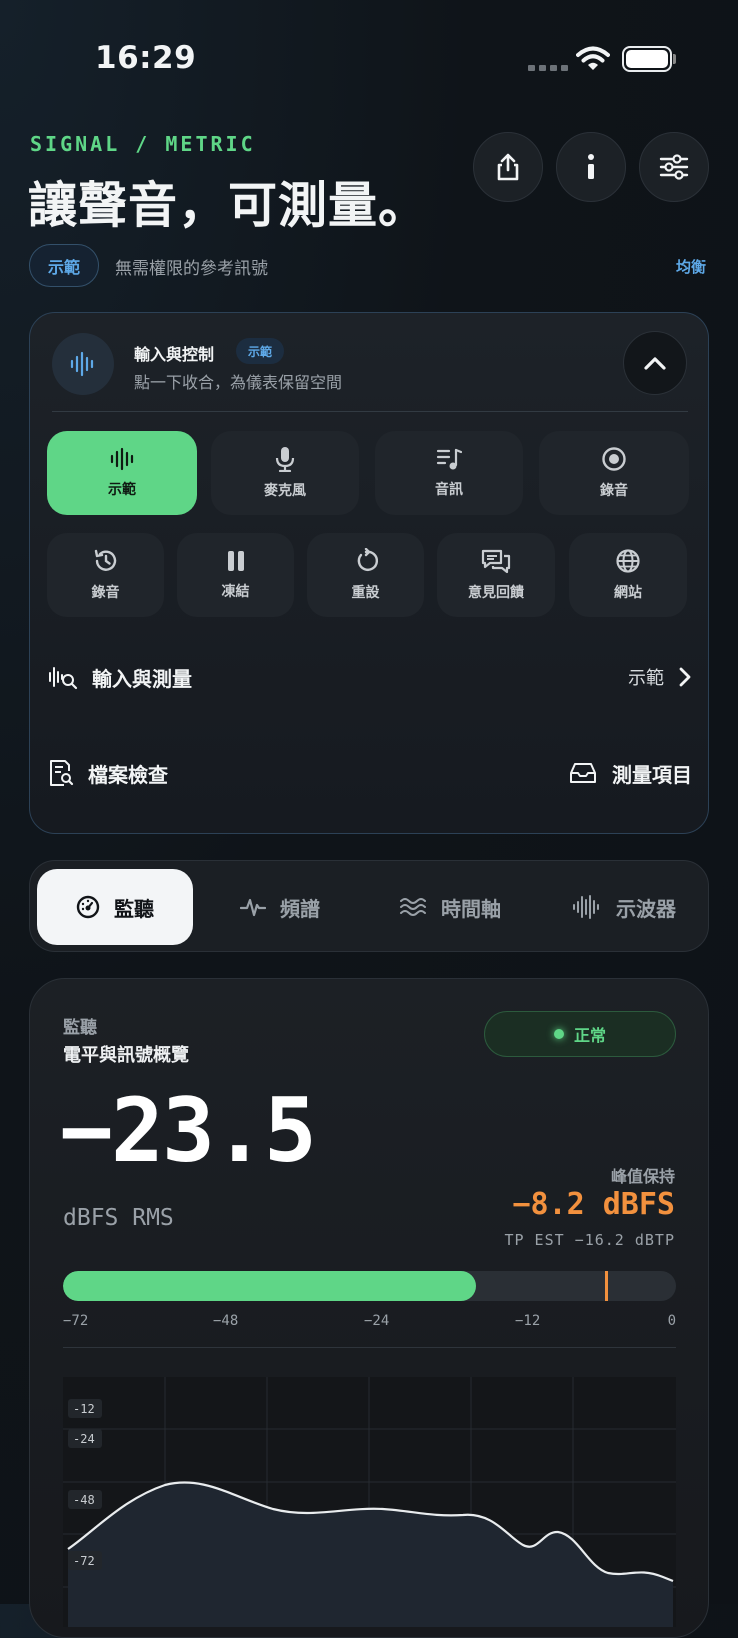  What do you see at coordinates (589, 1035) in the screenshot?
I see `status-text: 正常` at bounding box center [589, 1035].